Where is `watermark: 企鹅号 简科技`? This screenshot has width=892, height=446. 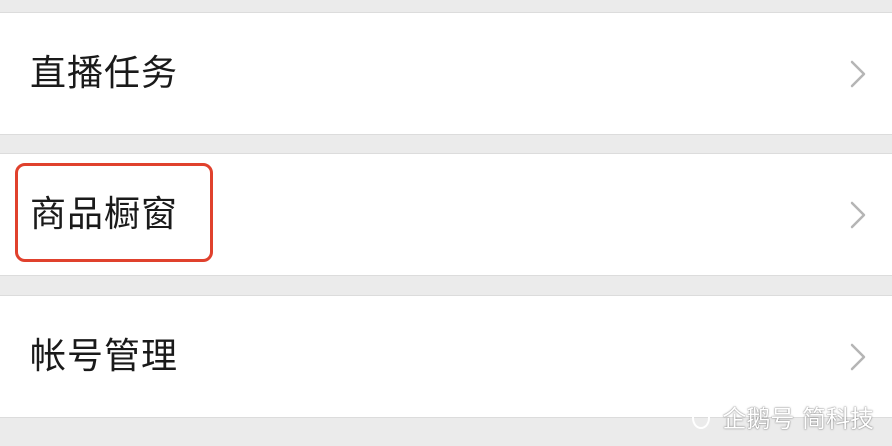
watermark: 企鹅号 简科技 is located at coordinates (781, 416).